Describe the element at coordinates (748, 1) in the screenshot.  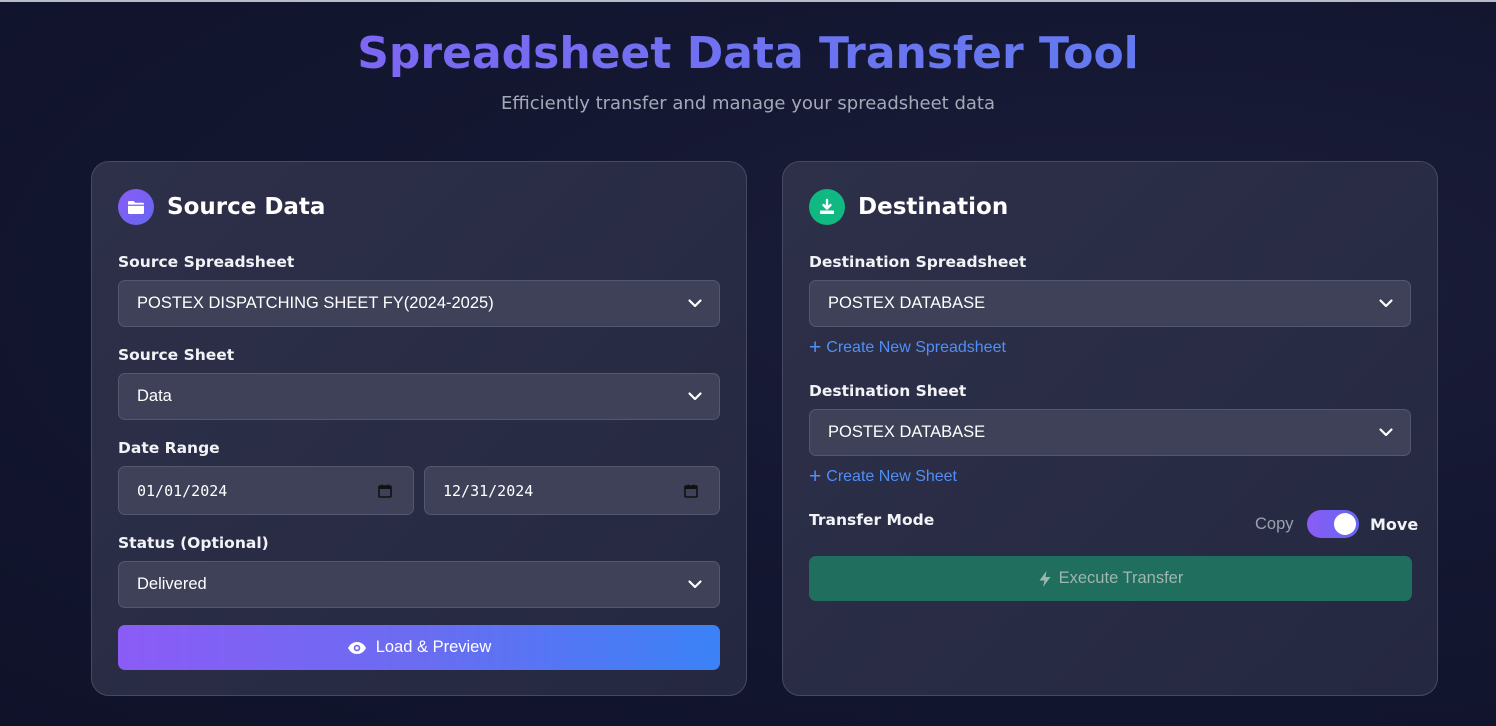
I see `window-top-border` at that location.